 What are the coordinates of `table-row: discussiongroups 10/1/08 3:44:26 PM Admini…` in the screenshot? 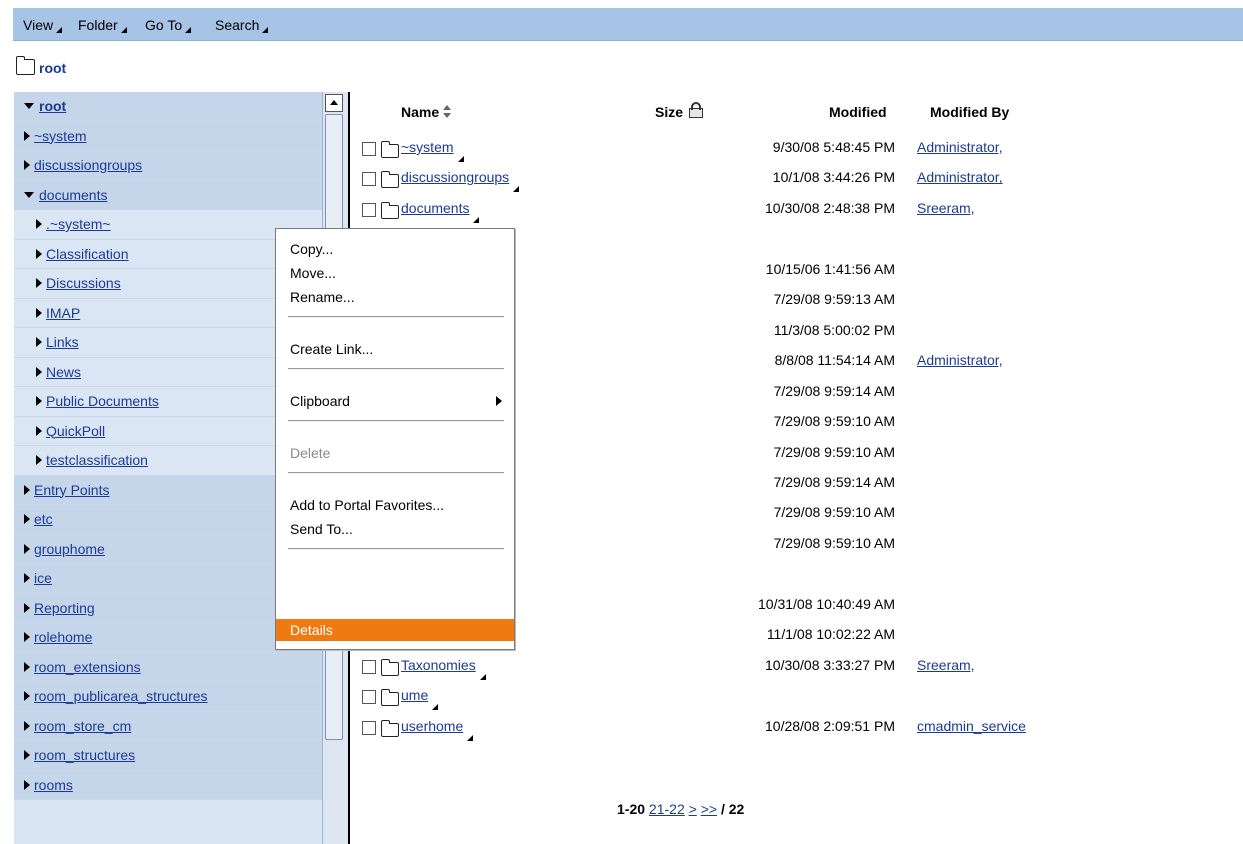 It's located at (790, 181).